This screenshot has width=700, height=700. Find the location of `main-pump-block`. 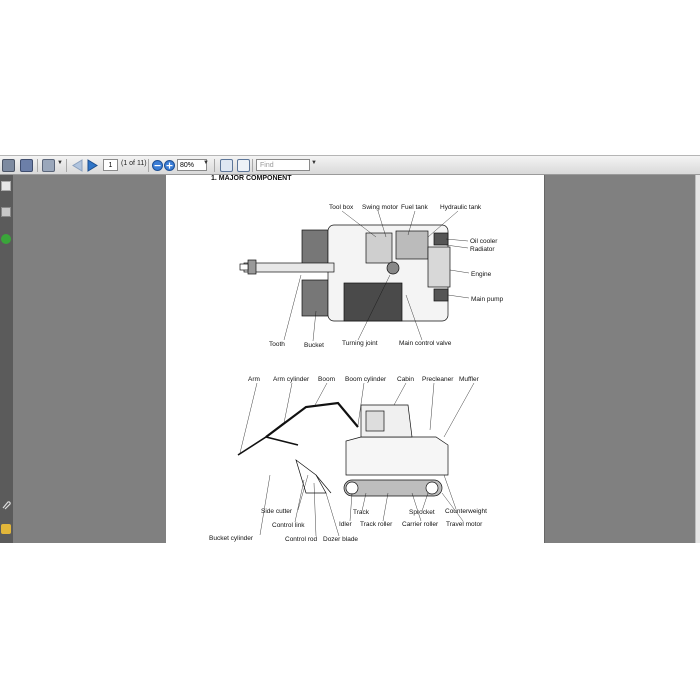

main-pump-block is located at coordinates (441, 295).